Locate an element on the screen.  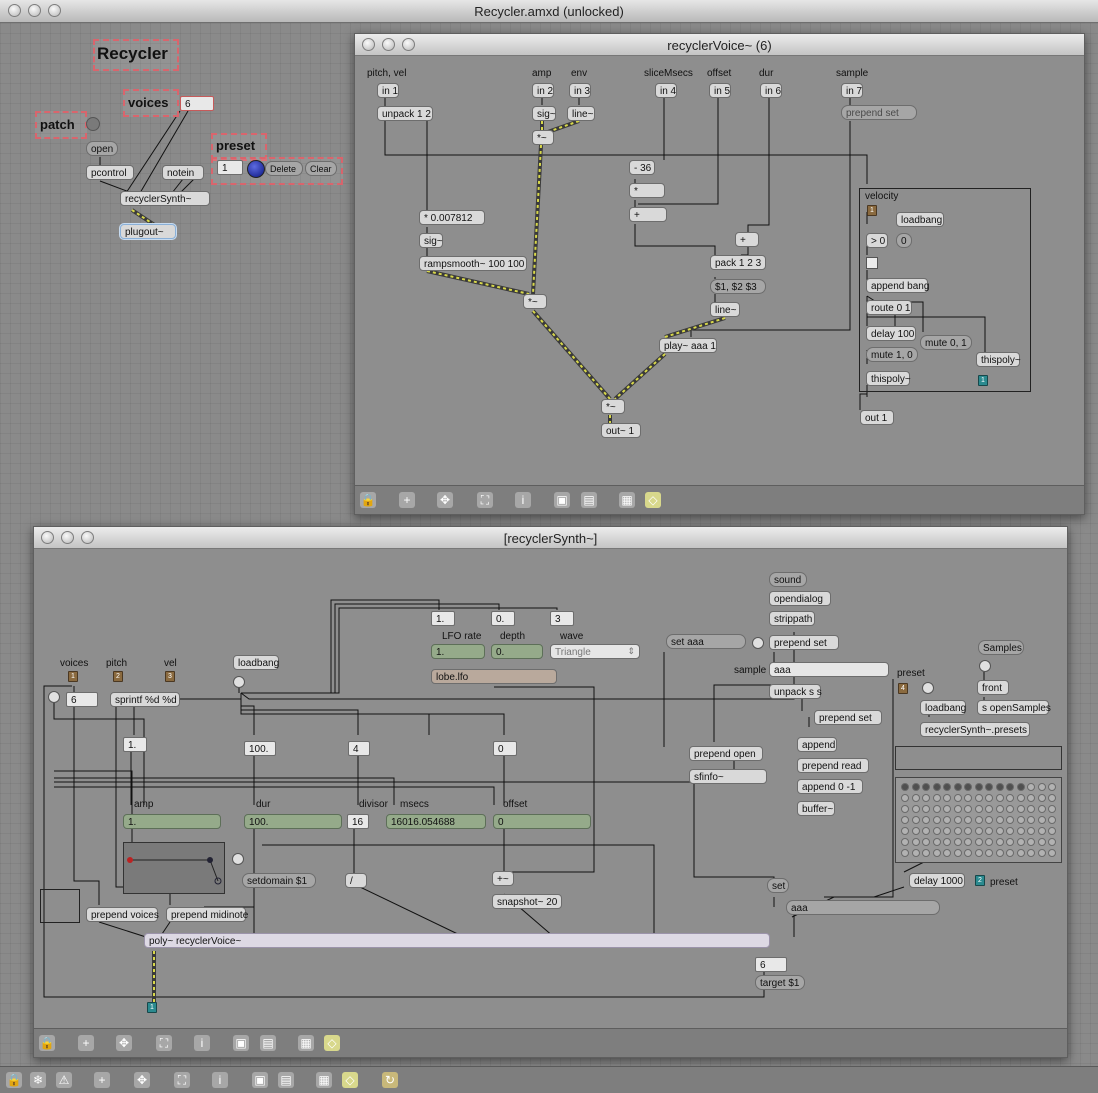
sig-object: sig~ is located at coordinates (544, 113).